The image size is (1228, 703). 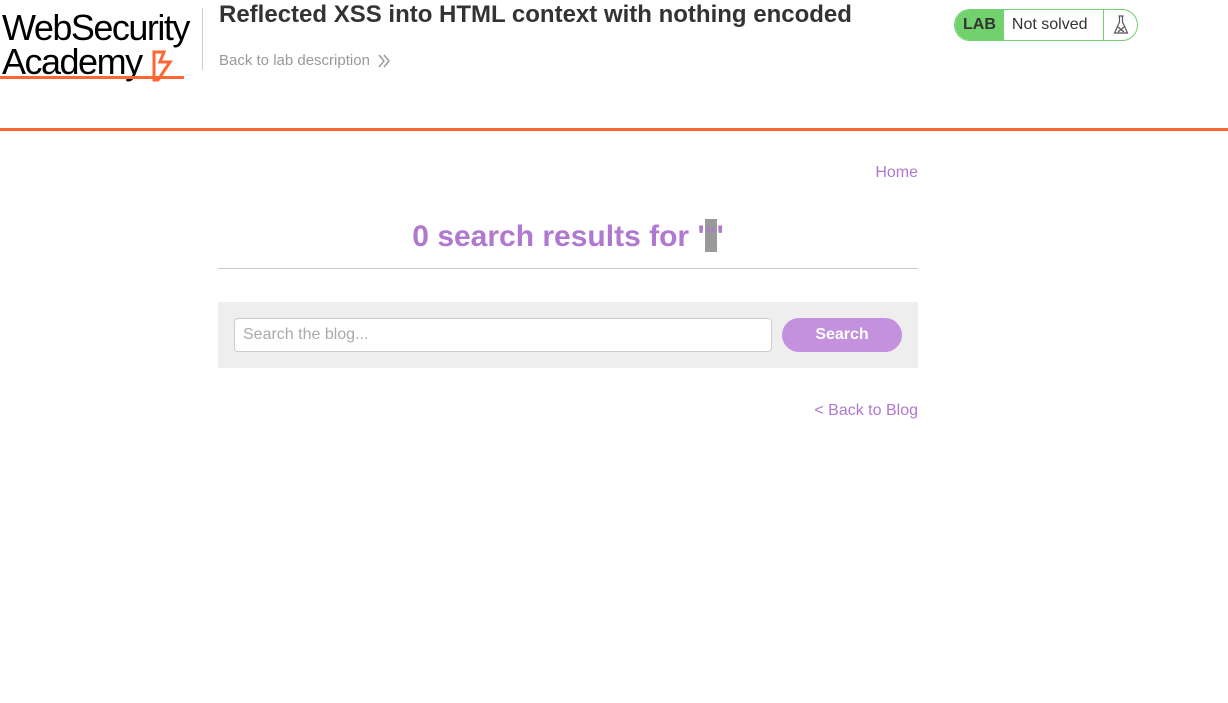 I want to click on header-rule, so click(x=614, y=129).